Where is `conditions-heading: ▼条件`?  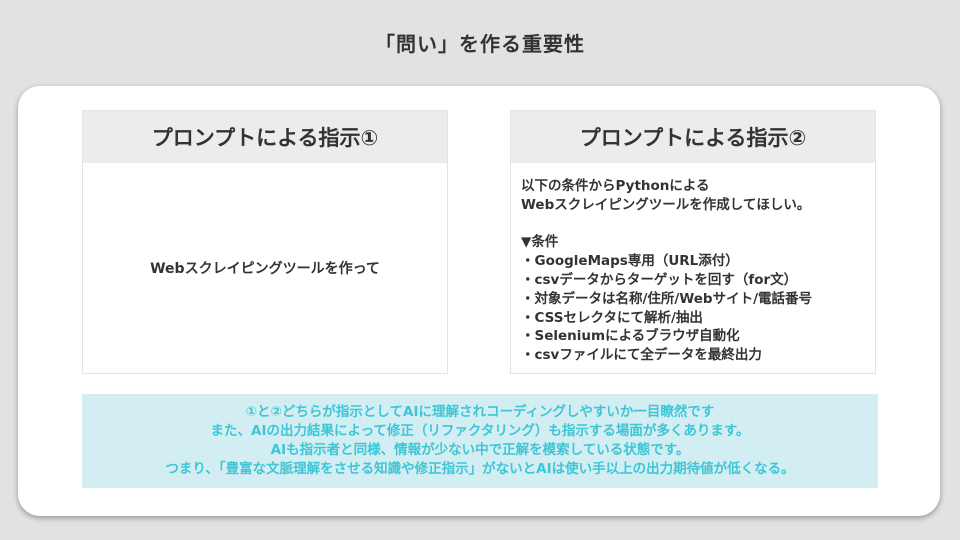
conditions-heading: ▼条件 is located at coordinates (540, 242).